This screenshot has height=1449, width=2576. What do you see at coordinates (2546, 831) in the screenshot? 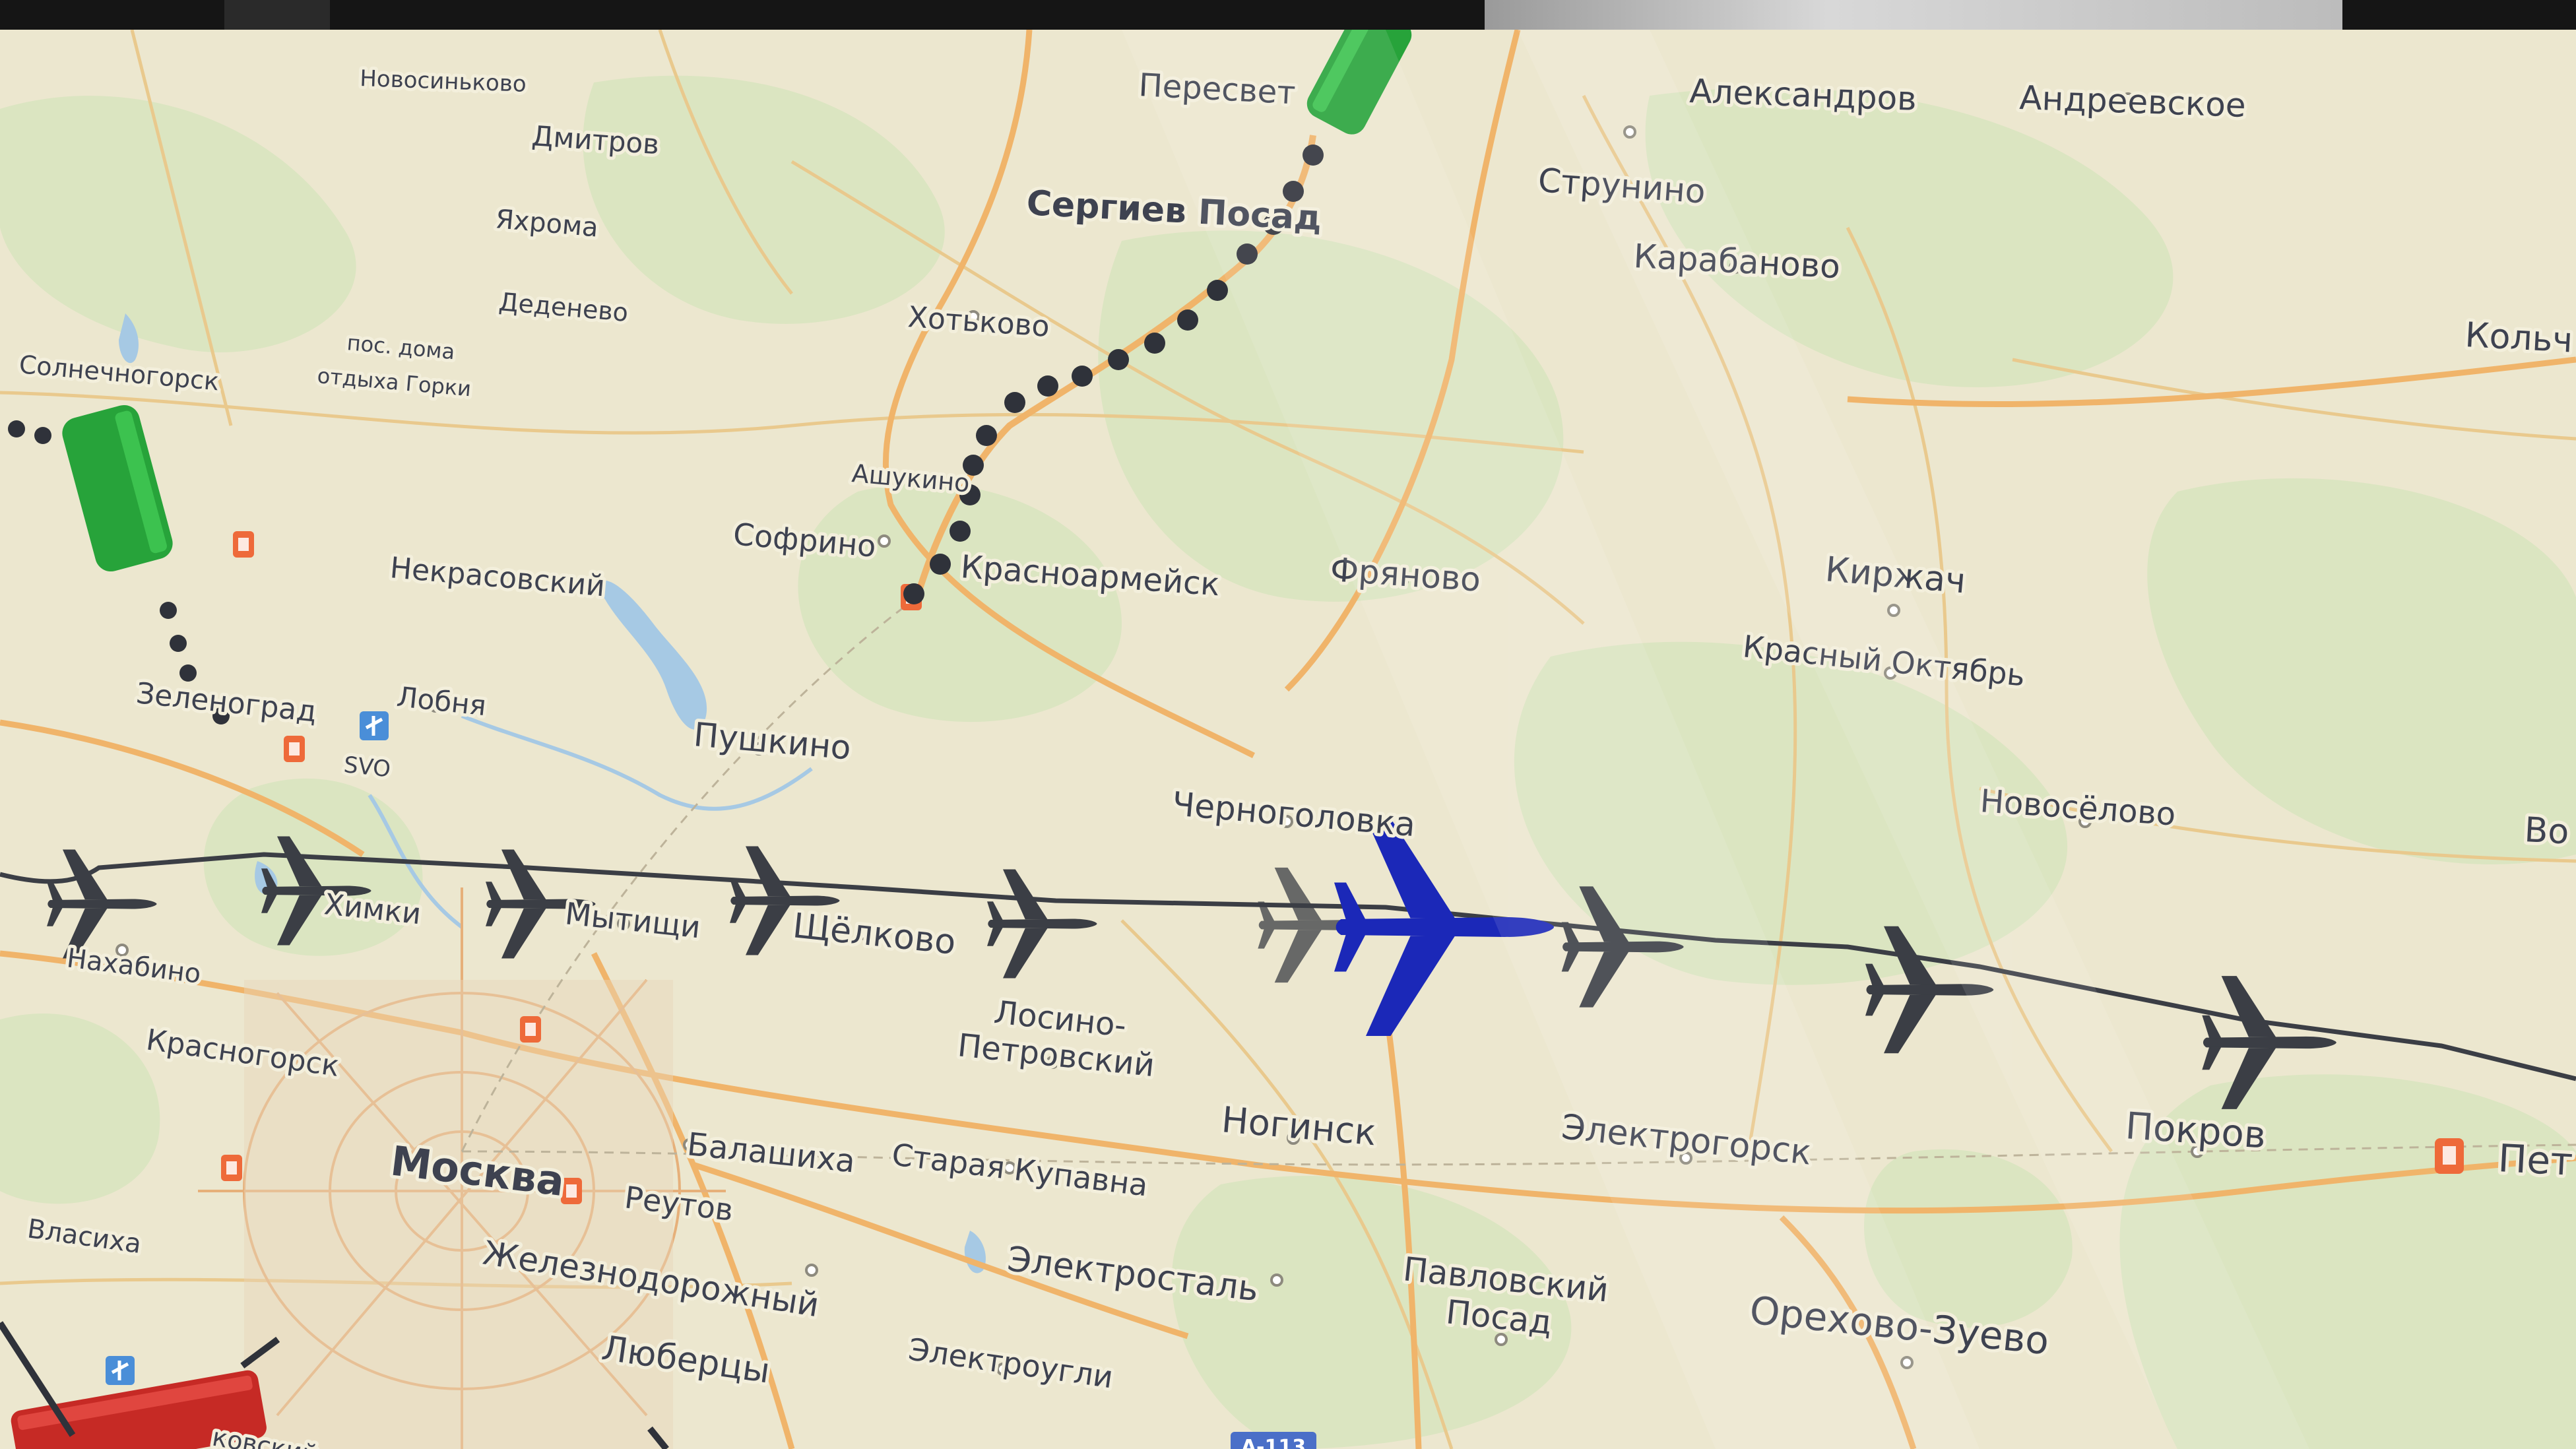
I see `label-vo: Во` at bounding box center [2546, 831].